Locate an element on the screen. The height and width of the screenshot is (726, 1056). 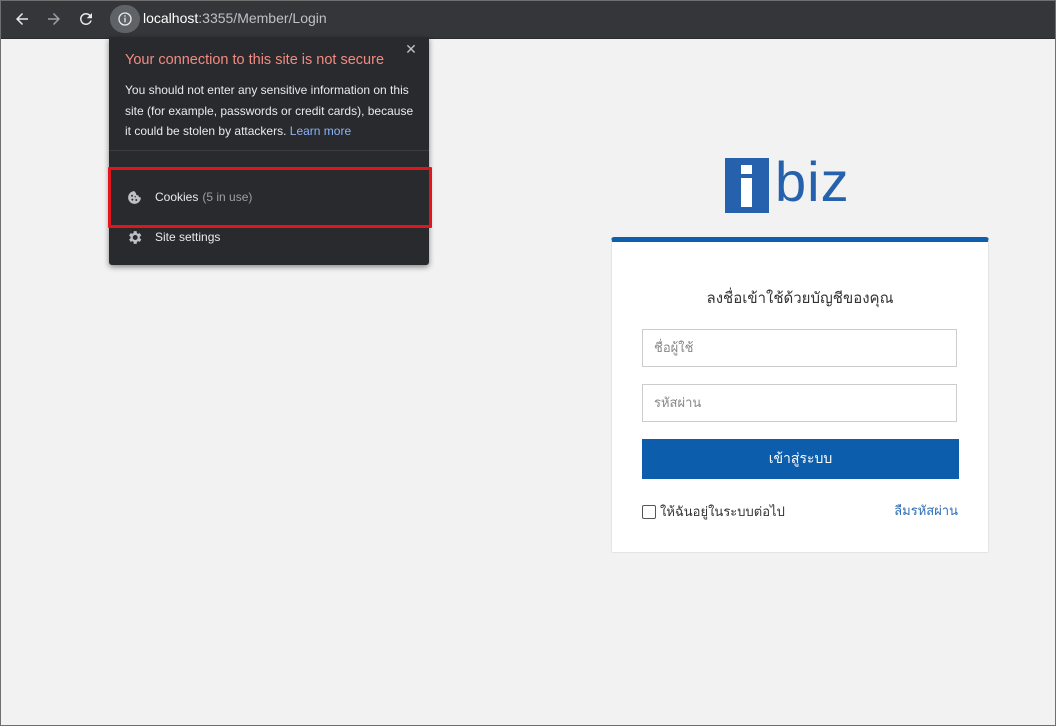
login-title: ลงชื่อเข้าใช้ด้วยบัญชีของคุณ is located at coordinates (800, 298).